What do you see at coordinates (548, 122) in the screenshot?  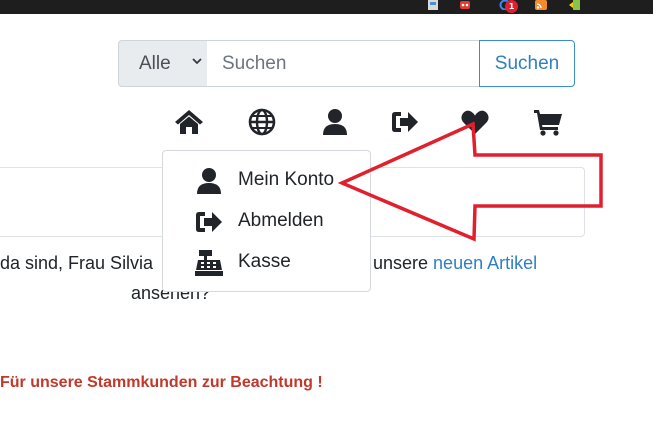 I see `cart-icon` at bounding box center [548, 122].